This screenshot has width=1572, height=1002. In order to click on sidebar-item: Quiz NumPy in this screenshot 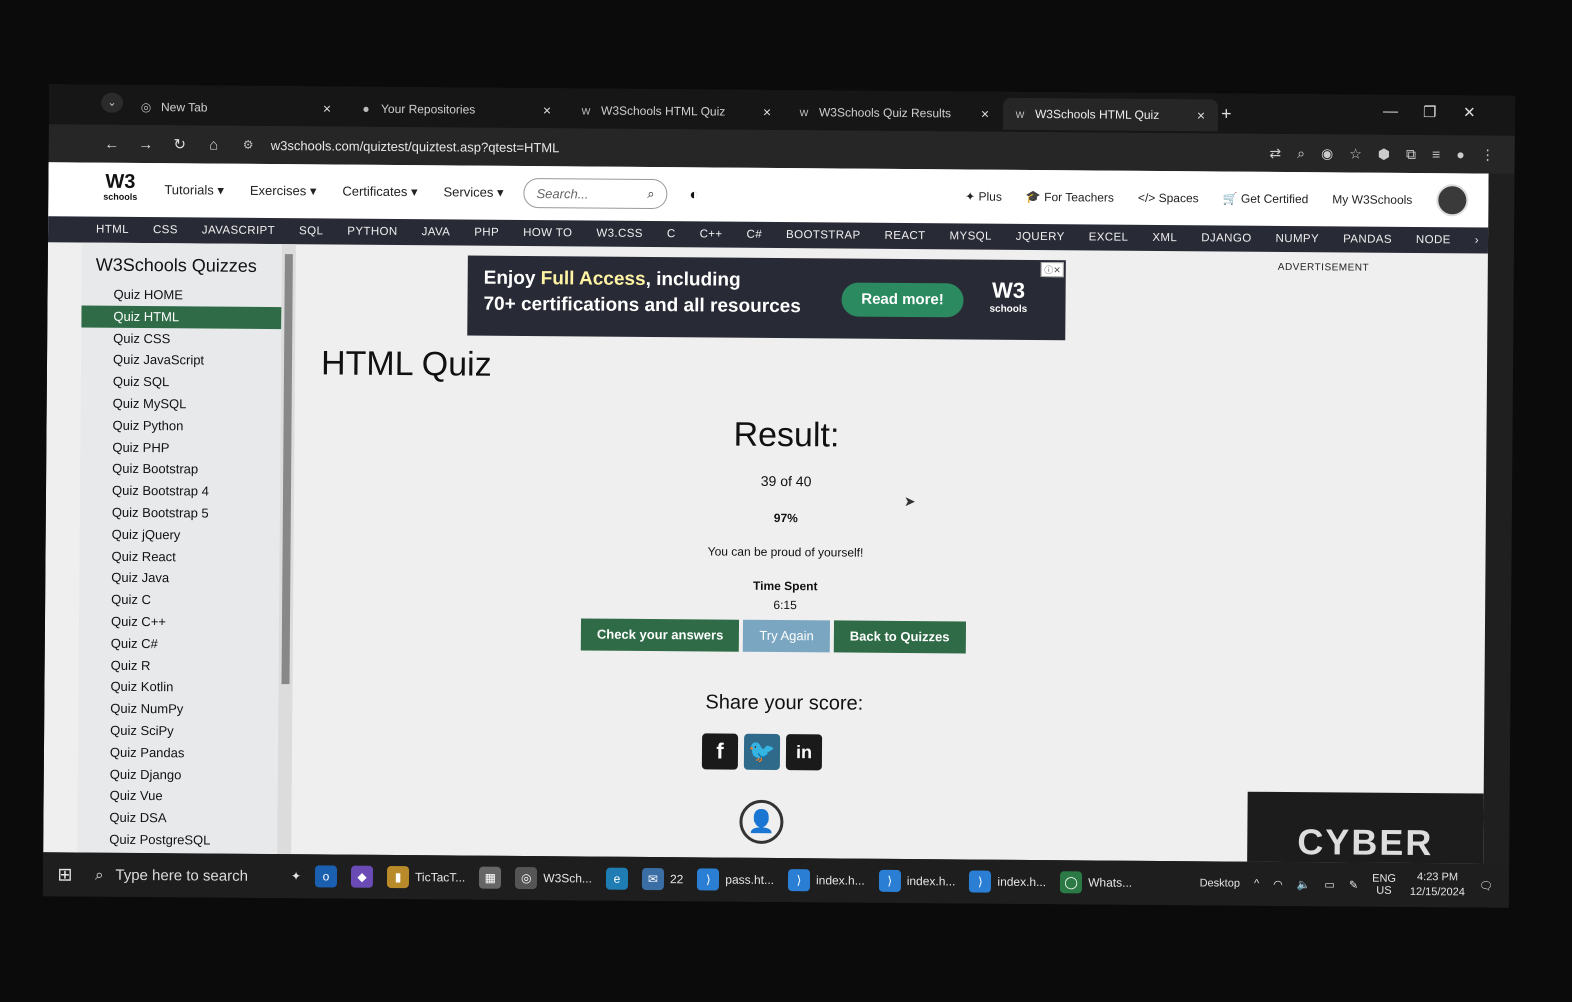, I will do `click(178, 709)`.